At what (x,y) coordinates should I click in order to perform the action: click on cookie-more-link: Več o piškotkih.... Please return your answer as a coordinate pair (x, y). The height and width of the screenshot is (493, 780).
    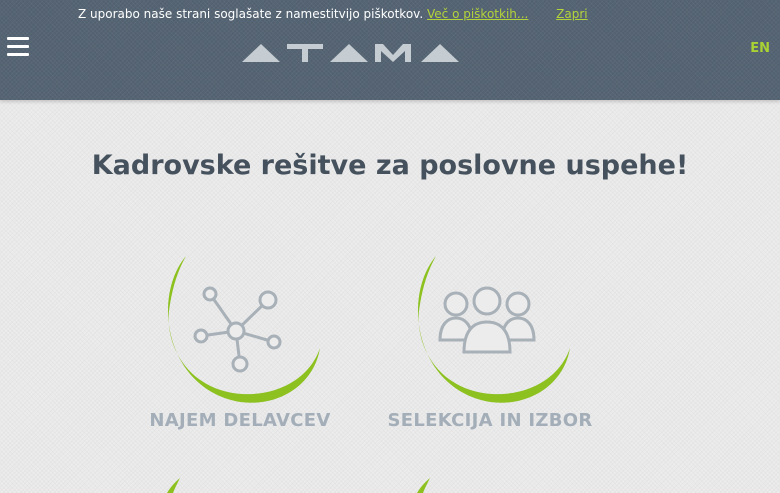
    Looking at the image, I should click on (477, 14).